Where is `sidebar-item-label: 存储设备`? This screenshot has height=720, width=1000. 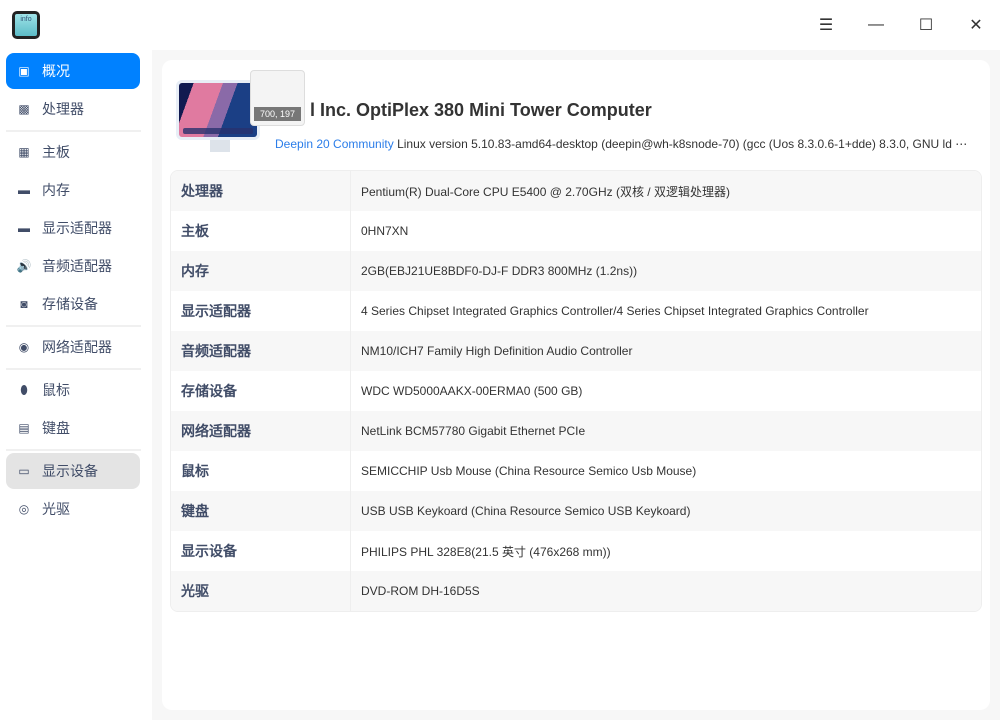 sidebar-item-label: 存储设备 is located at coordinates (70, 304).